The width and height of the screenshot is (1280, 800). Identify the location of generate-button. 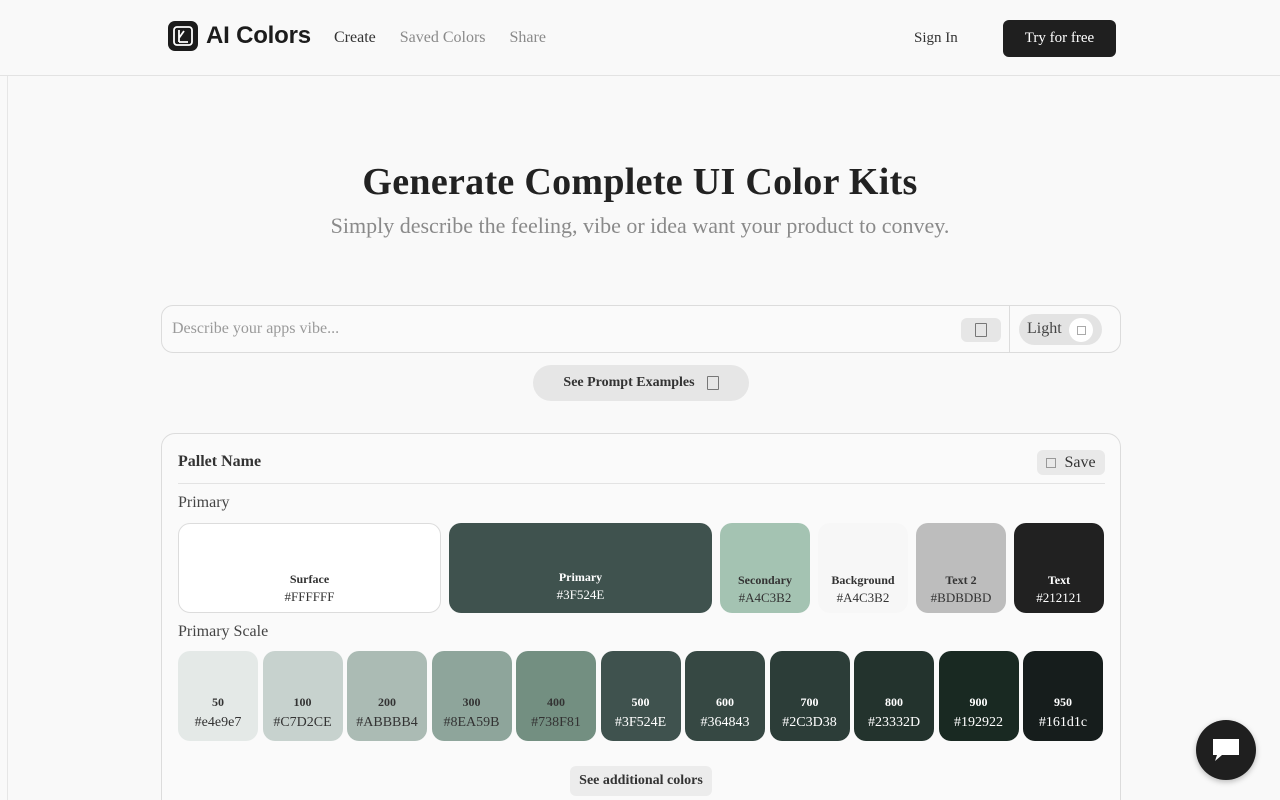
(981, 330).